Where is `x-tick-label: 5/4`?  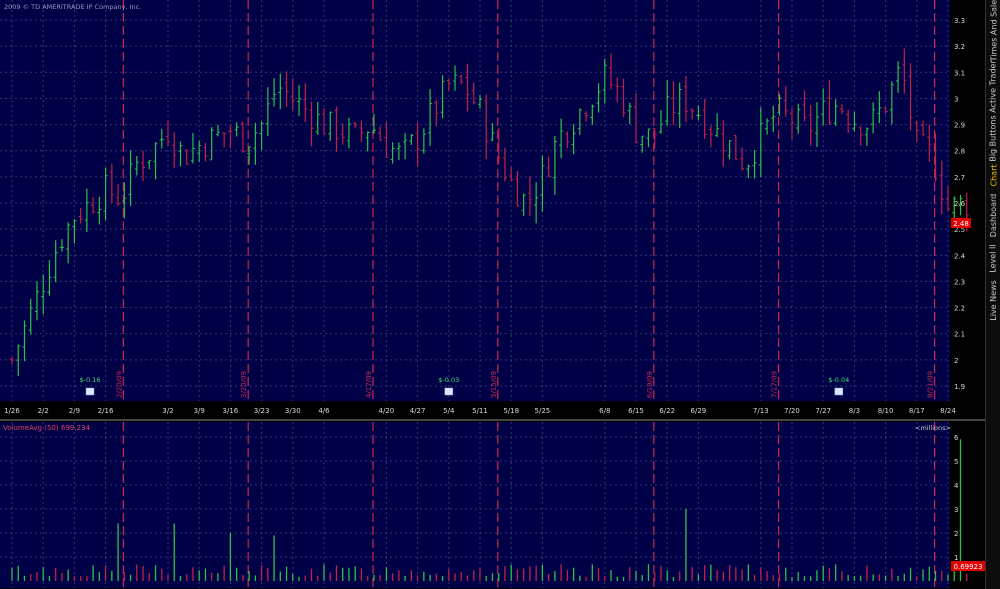 x-tick-label: 5/4 is located at coordinates (449, 411).